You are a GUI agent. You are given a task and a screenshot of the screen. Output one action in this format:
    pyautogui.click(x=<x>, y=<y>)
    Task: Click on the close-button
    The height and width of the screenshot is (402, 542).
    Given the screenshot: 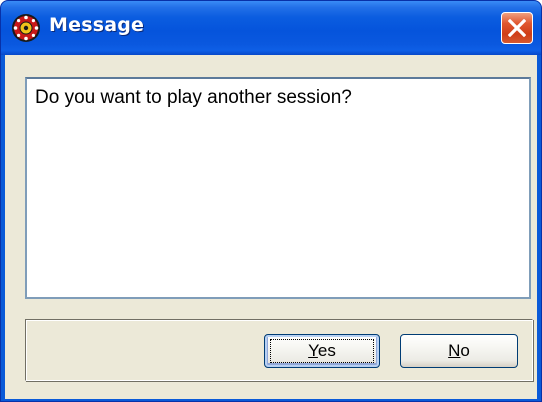 What is the action you would take?
    pyautogui.click(x=517, y=28)
    